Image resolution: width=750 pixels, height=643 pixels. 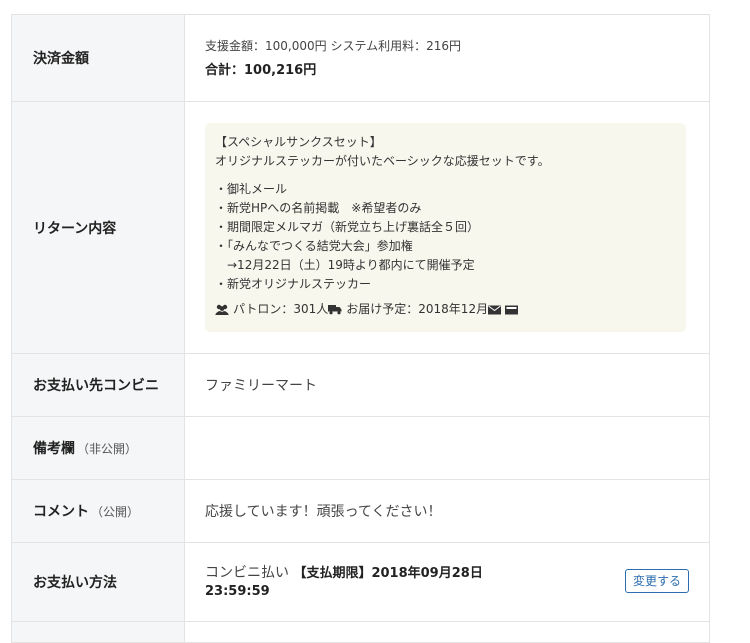 I want to click on remarks-value, so click(x=447, y=448).